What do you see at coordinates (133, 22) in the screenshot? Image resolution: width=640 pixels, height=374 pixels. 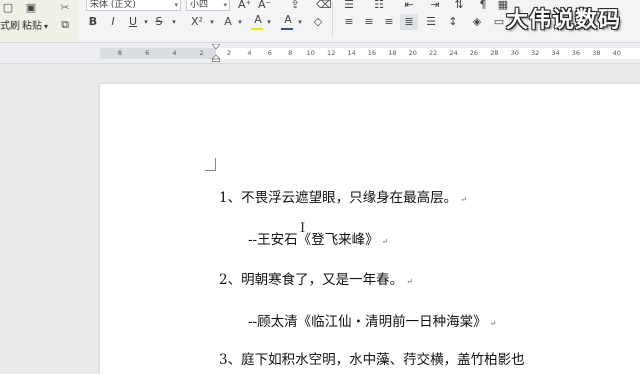 I see `underline-icon: U` at bounding box center [133, 22].